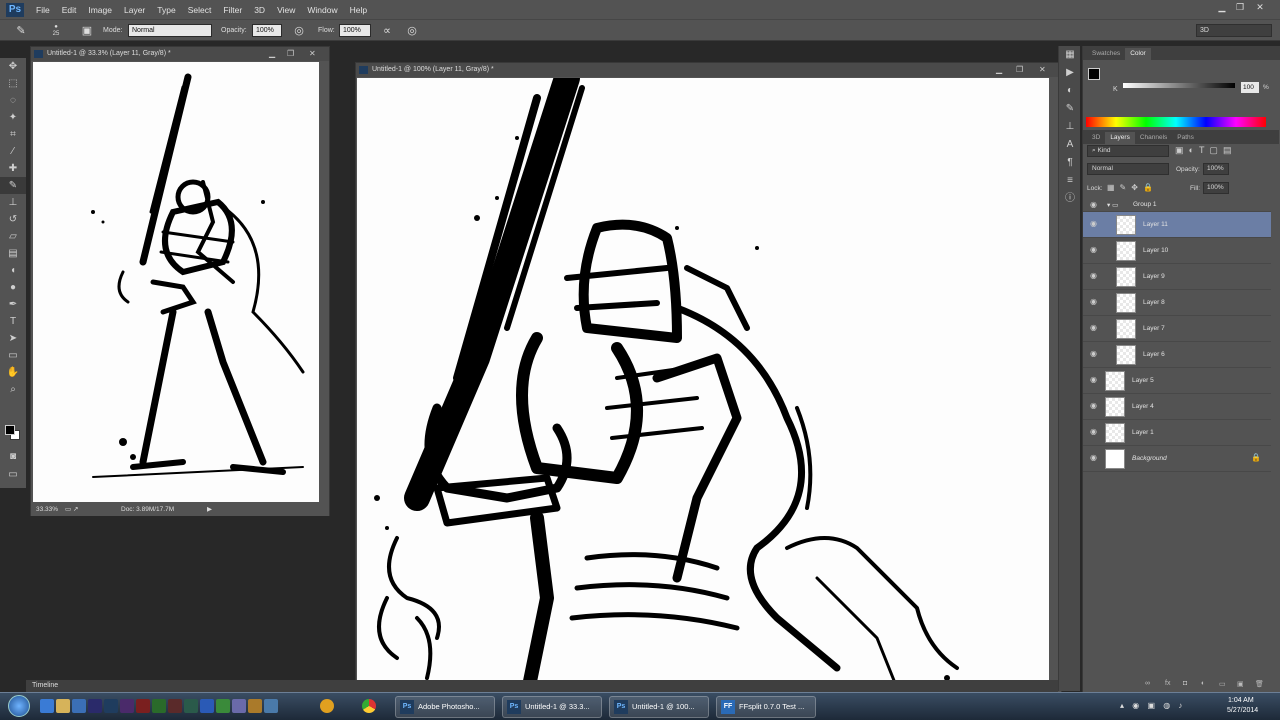 The height and width of the screenshot is (720, 1280). What do you see at coordinates (100, 10) in the screenshot?
I see `menu-image: Image` at bounding box center [100, 10].